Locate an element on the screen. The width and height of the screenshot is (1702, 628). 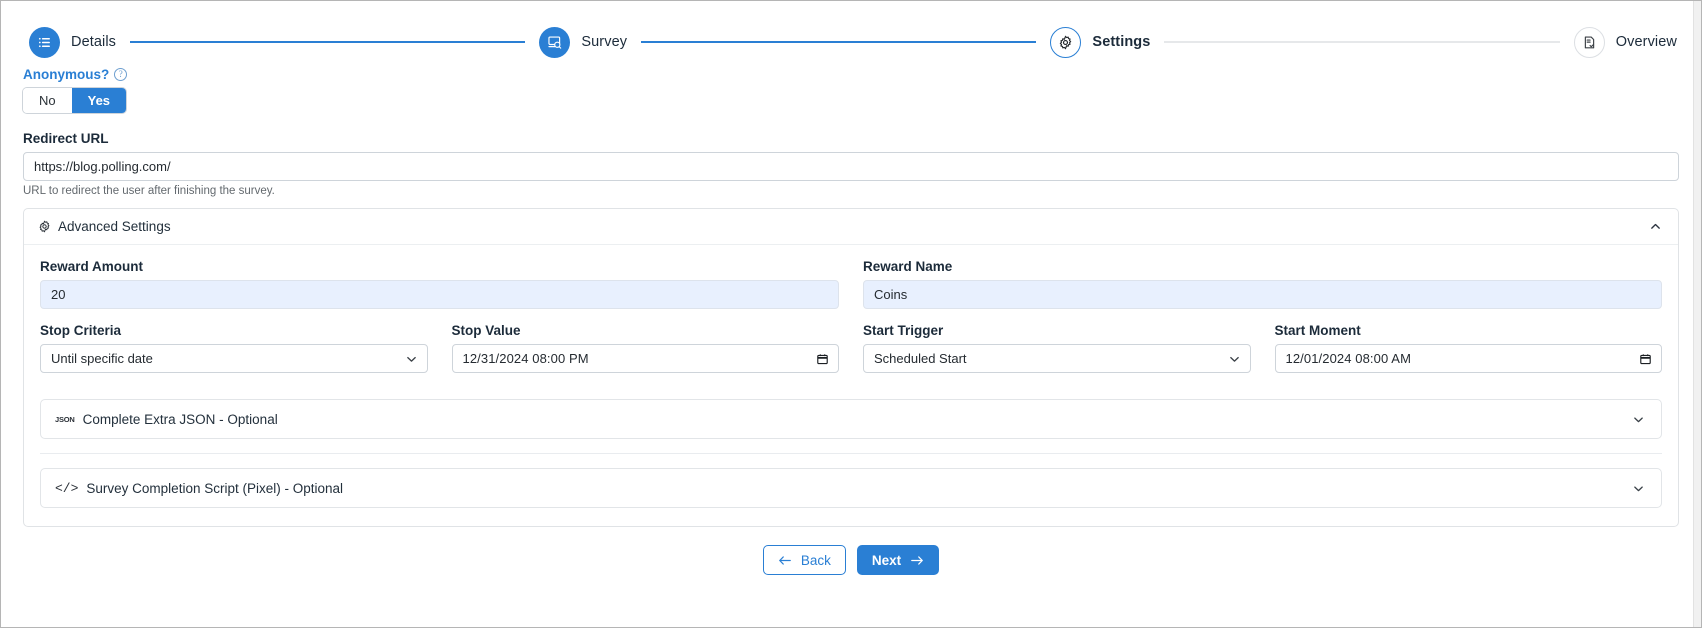
stop-criteria-select is located at coordinates (234, 358).